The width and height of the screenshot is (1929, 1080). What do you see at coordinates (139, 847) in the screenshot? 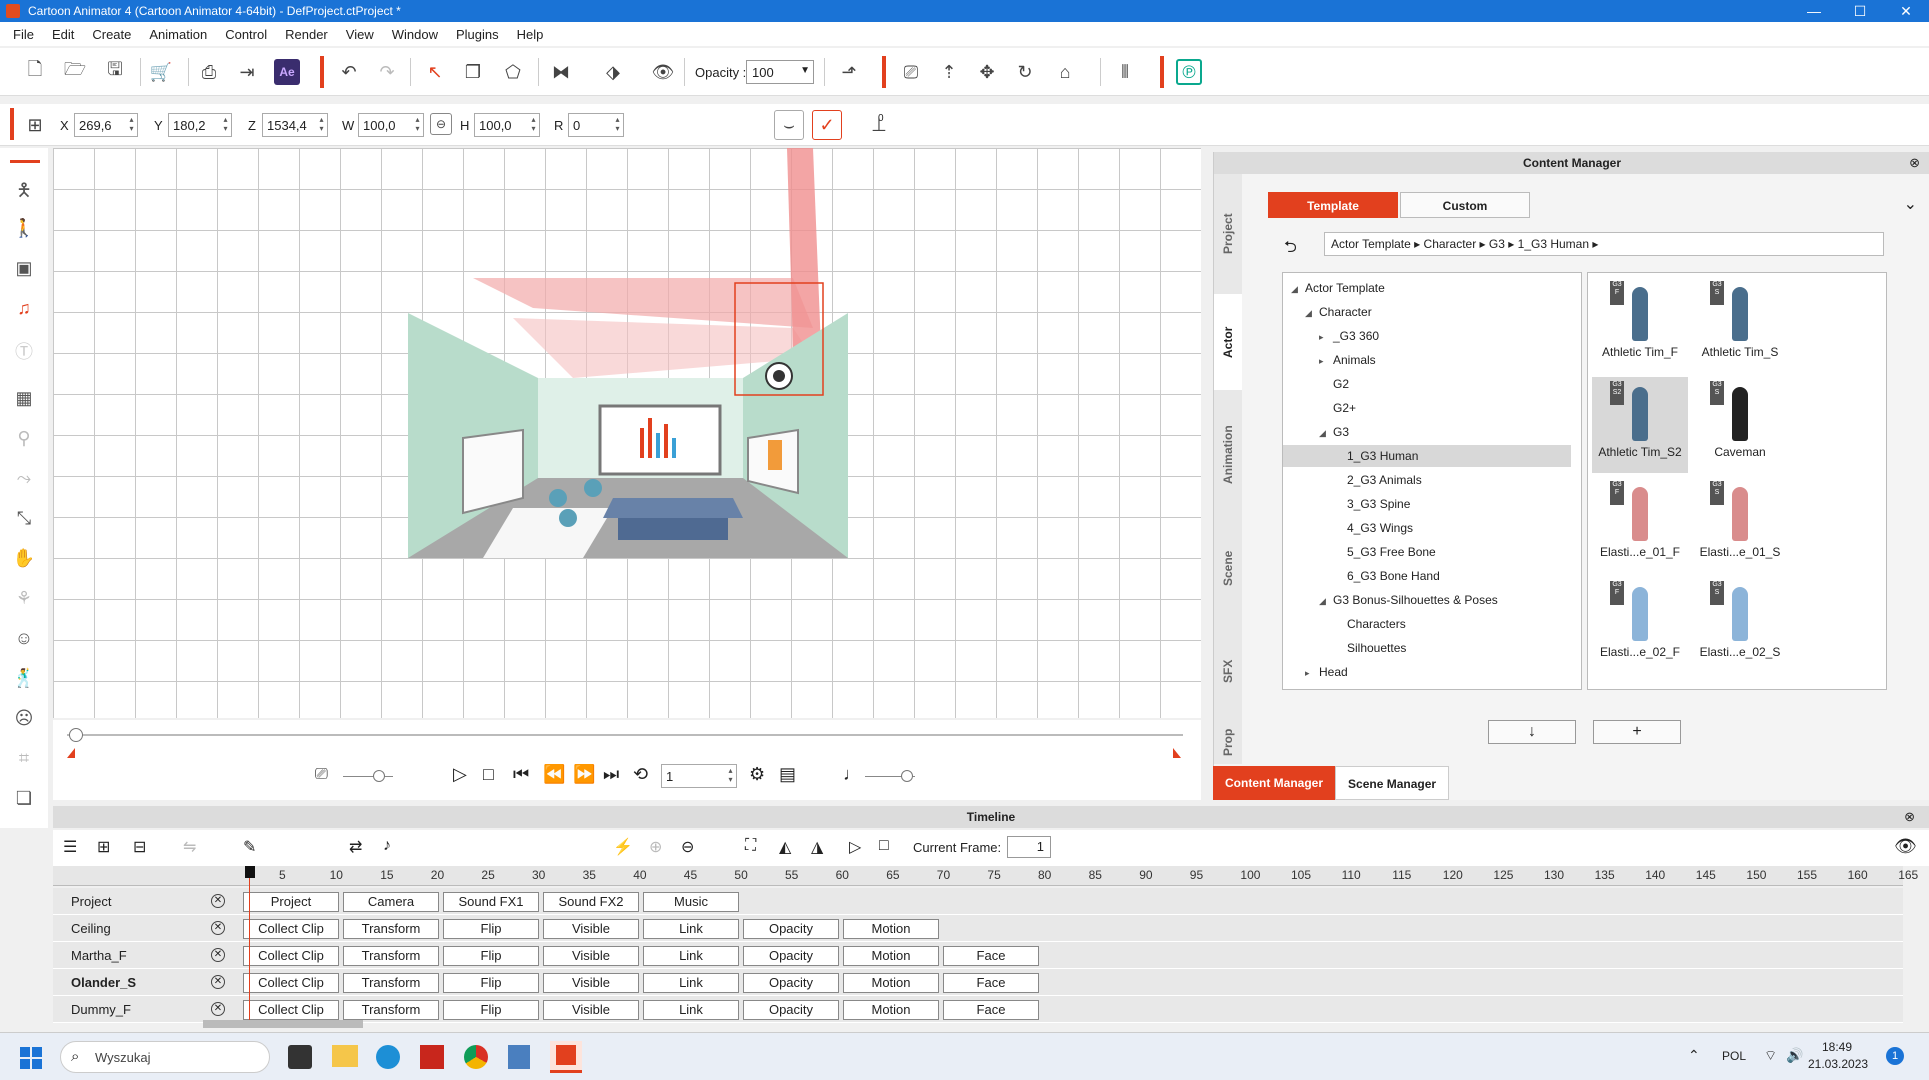
I see `layer-icon: ⊟` at bounding box center [139, 847].